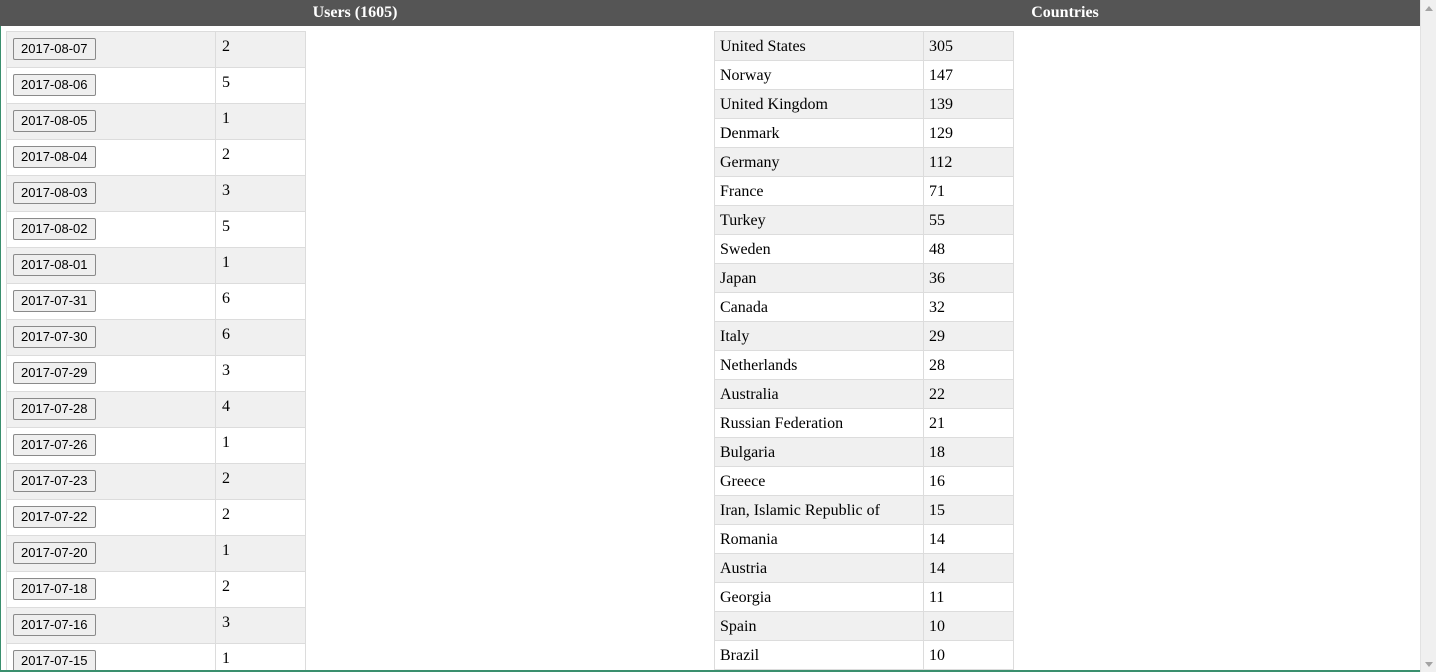 The image size is (1436, 672). I want to click on date-button: 2017-07-23, so click(54, 481).